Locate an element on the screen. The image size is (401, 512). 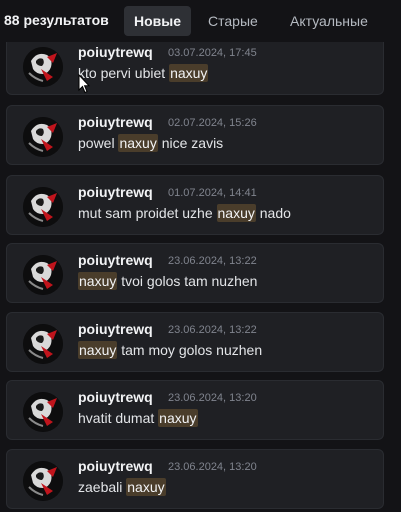
message-text: zaebali naxuy is located at coordinates (122, 487).